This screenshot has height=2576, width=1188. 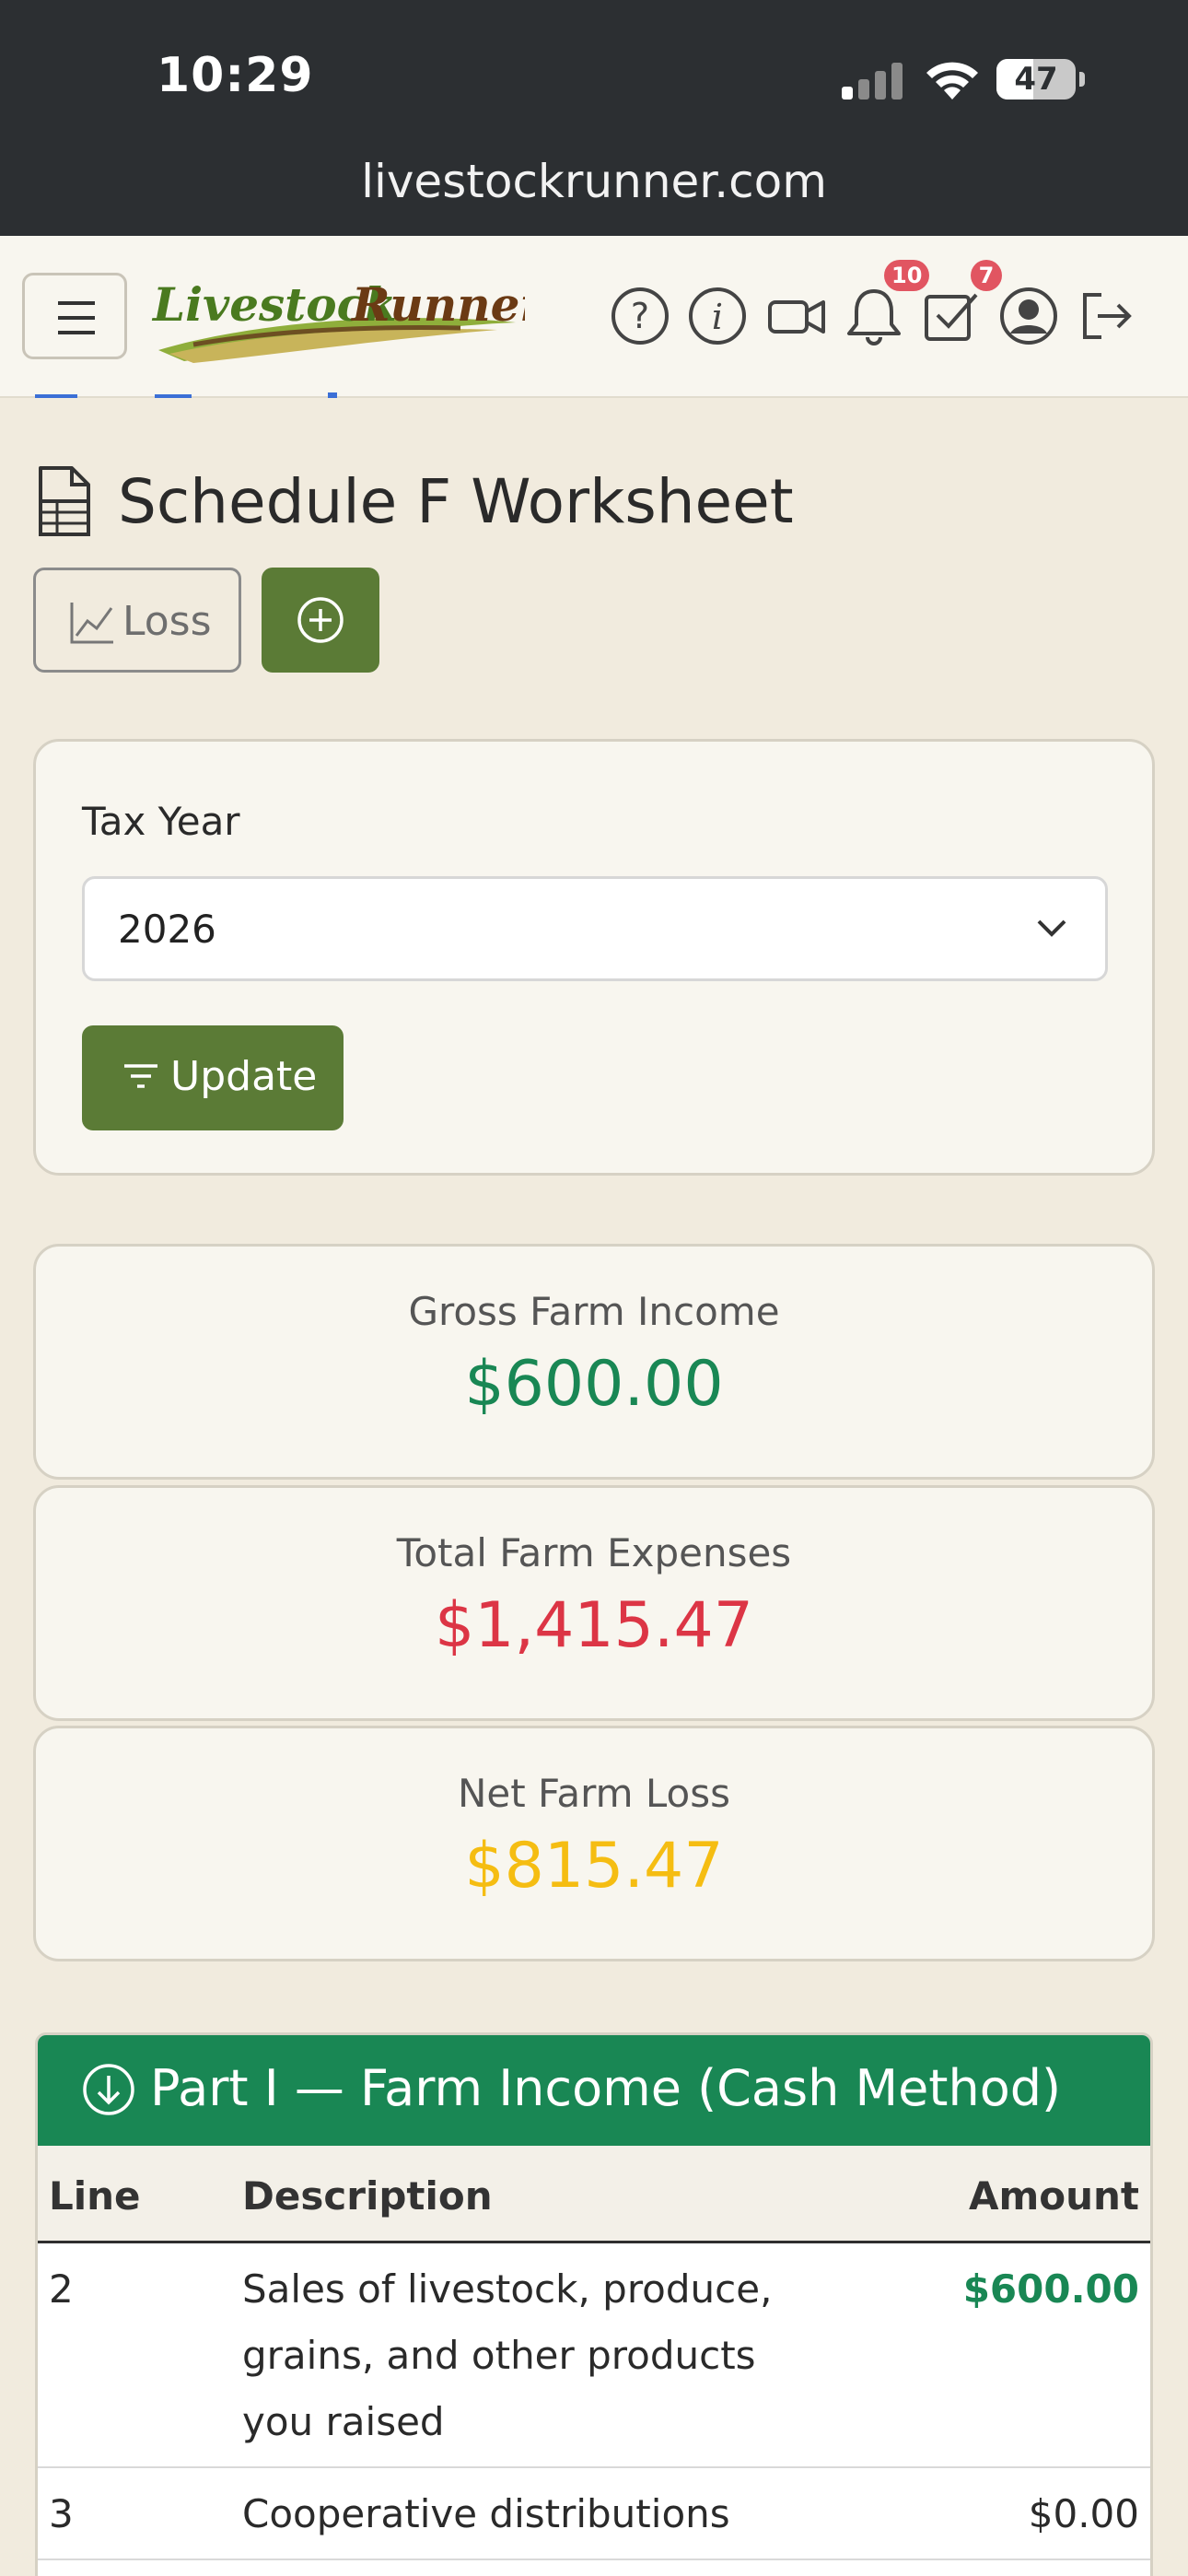 I want to click on arrow-down-circle-icon, so click(x=108, y=2089).